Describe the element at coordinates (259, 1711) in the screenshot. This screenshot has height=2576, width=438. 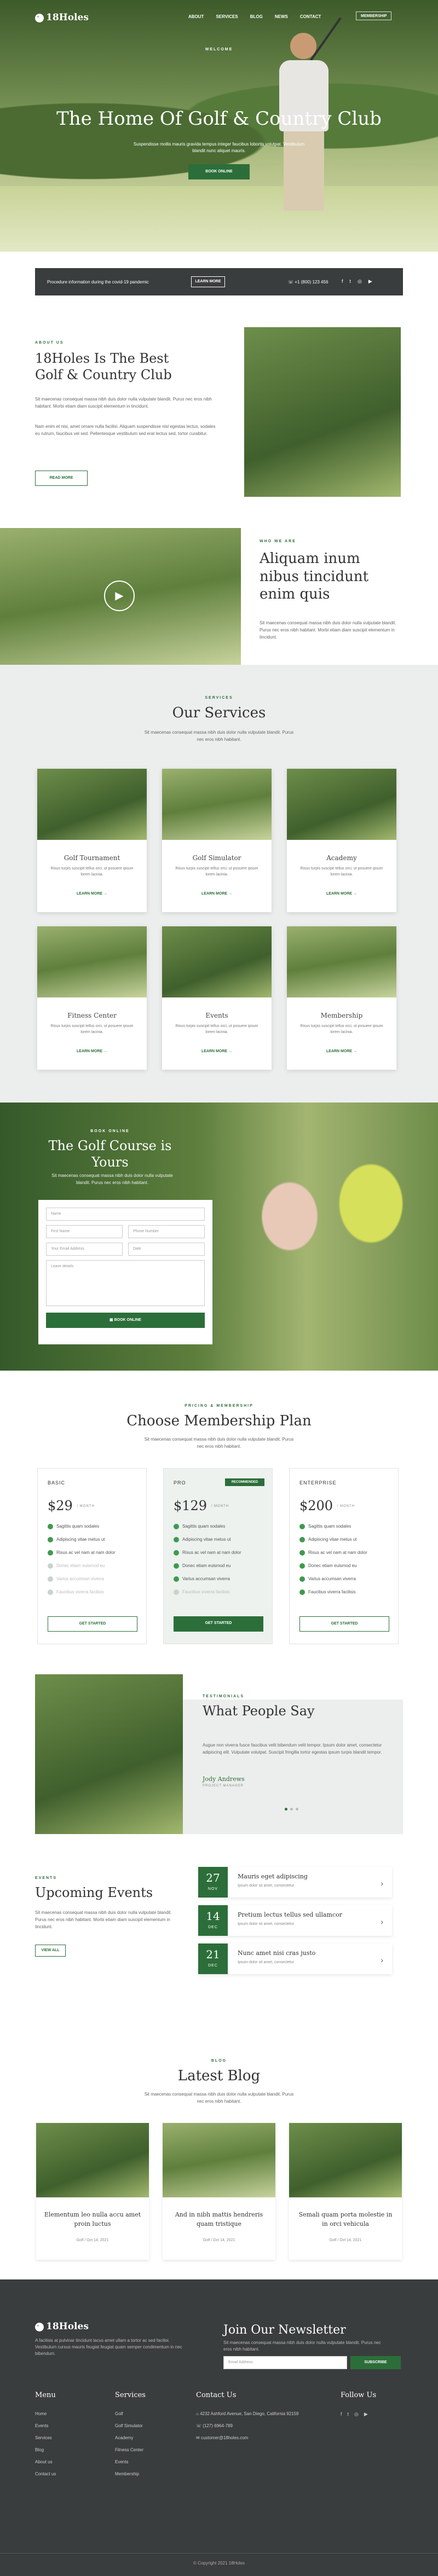
I see `testimonial-title: What People Say` at that location.